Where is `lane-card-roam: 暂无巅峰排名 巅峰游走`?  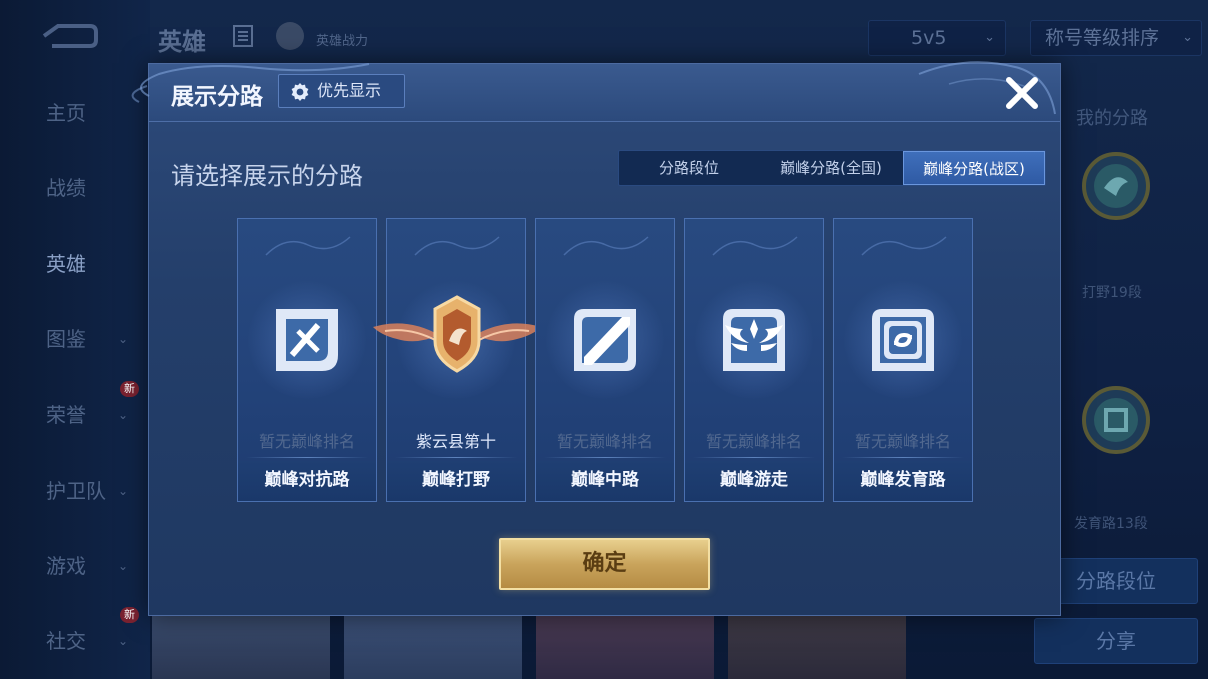 lane-card-roam: 暂无巅峰排名 巅峰游走 is located at coordinates (754, 360).